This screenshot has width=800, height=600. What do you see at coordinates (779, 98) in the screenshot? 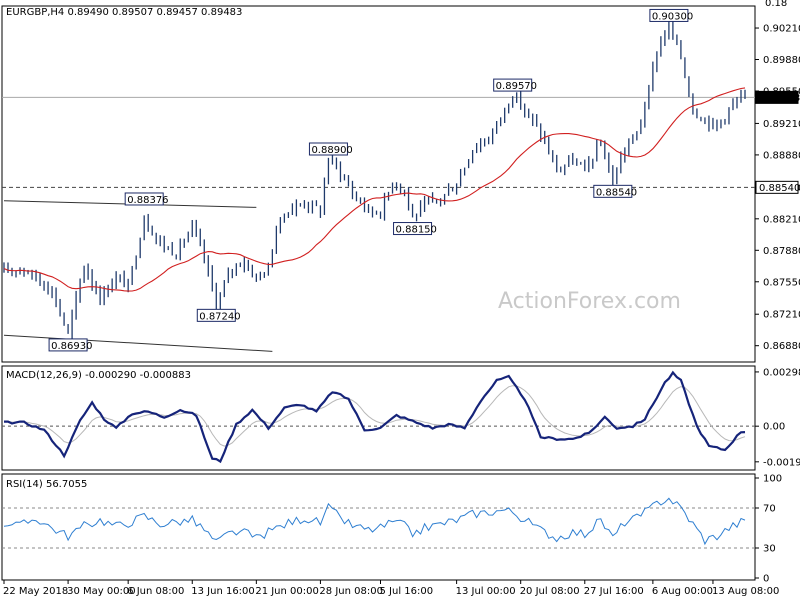
I see `current-price-label: 0.89483` at bounding box center [779, 98].